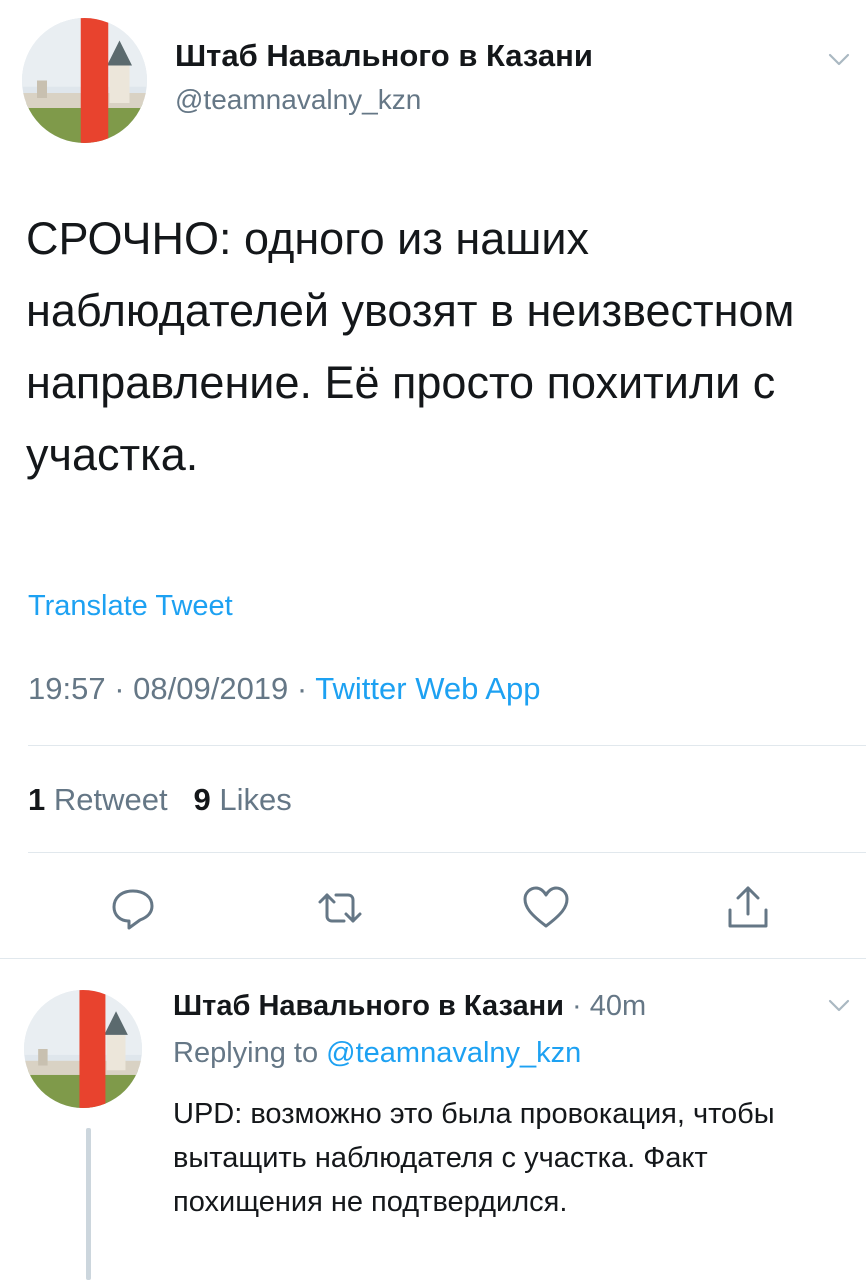  Describe the element at coordinates (130, 606) in the screenshot. I see `translate-tweet-link: Translate Tweet` at that location.